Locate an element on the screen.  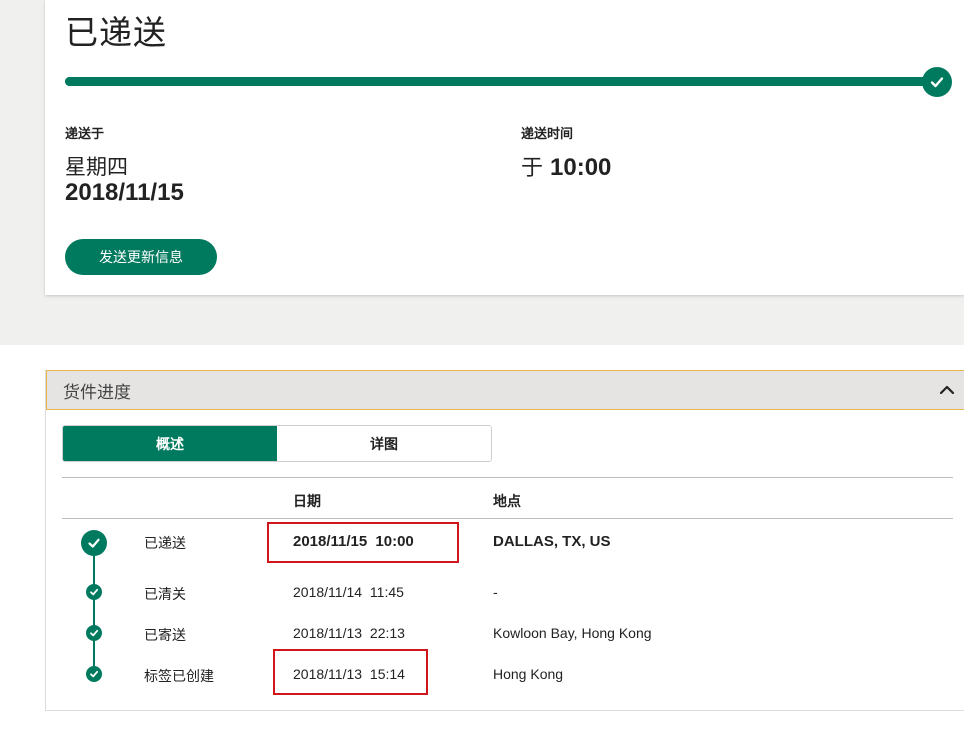
table-row-datetime: 2018/11/15 10:00 is located at coordinates (353, 541).